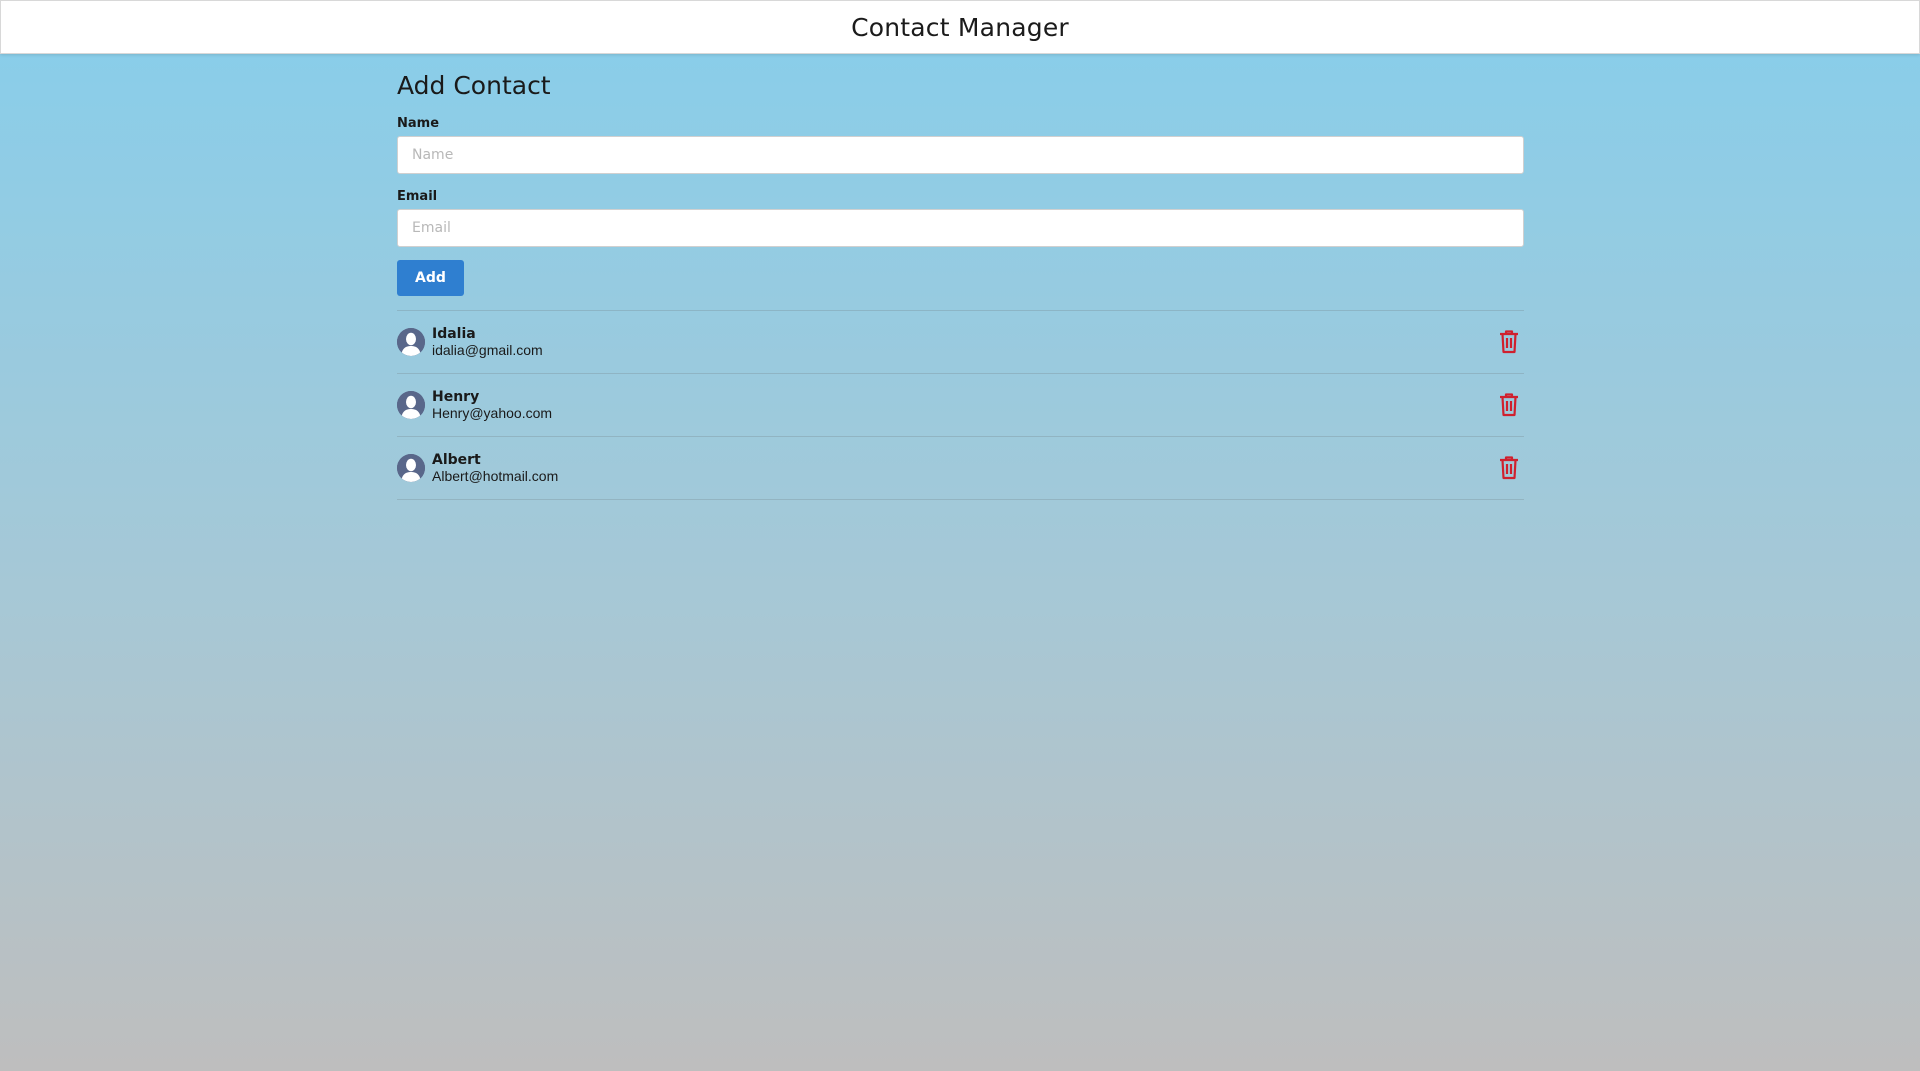  What do you see at coordinates (960, 155) in the screenshot?
I see `name-input` at bounding box center [960, 155].